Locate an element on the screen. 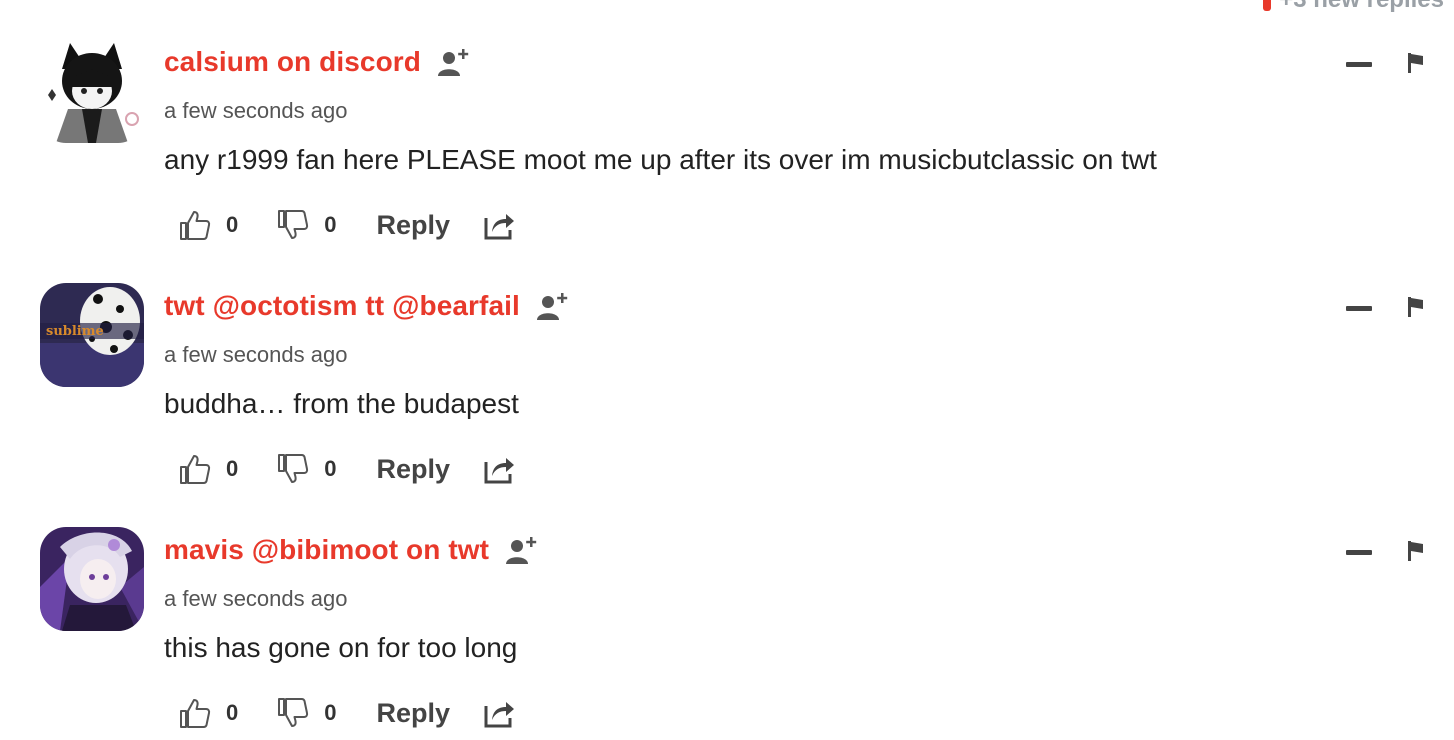 The image size is (1454, 740). avatar-image: sublime is located at coordinates (92, 335).